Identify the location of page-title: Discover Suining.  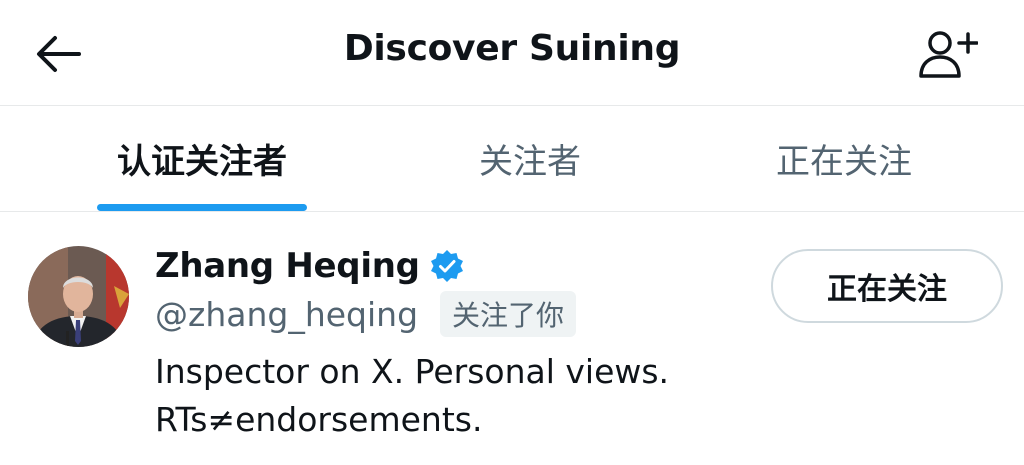
(512, 48).